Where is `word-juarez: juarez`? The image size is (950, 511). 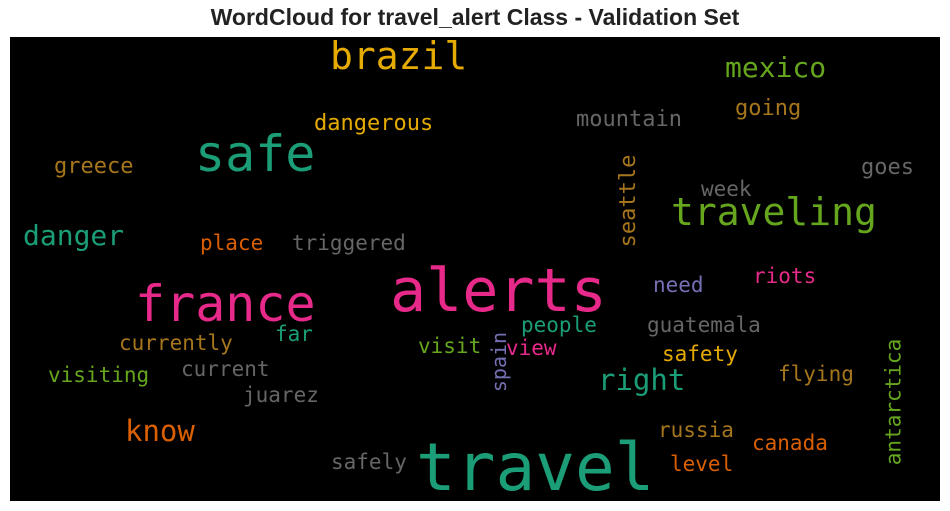
word-juarez: juarez is located at coordinates (281, 395).